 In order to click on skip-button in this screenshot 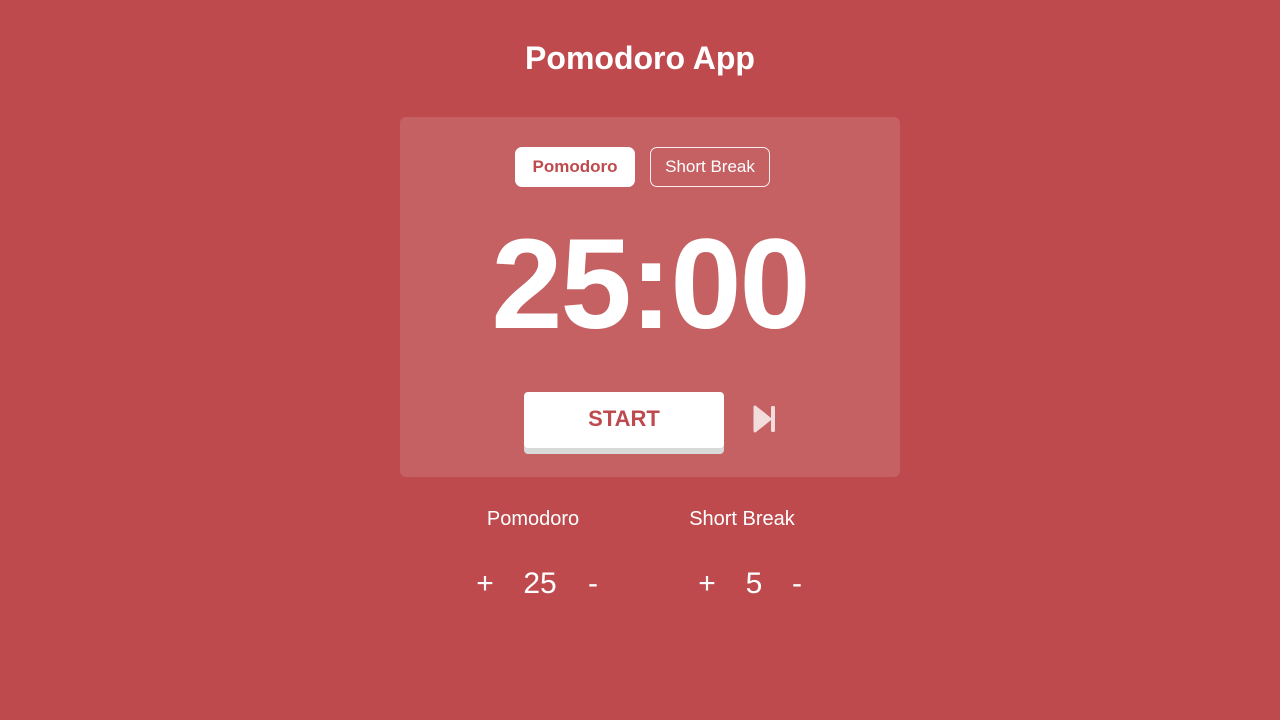, I will do `click(765, 419)`.